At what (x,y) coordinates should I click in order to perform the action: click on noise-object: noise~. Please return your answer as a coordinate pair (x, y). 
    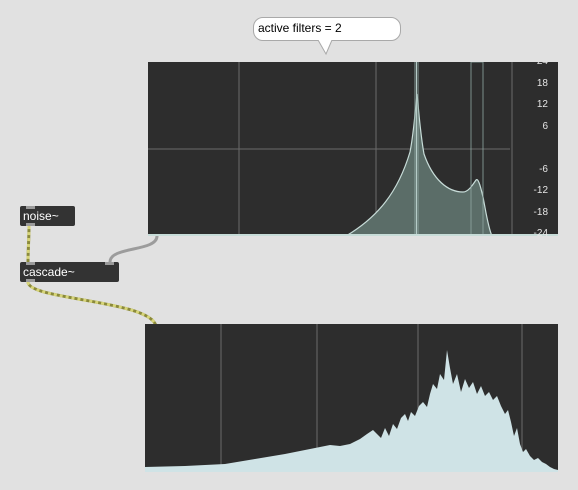
    Looking at the image, I should click on (47, 216).